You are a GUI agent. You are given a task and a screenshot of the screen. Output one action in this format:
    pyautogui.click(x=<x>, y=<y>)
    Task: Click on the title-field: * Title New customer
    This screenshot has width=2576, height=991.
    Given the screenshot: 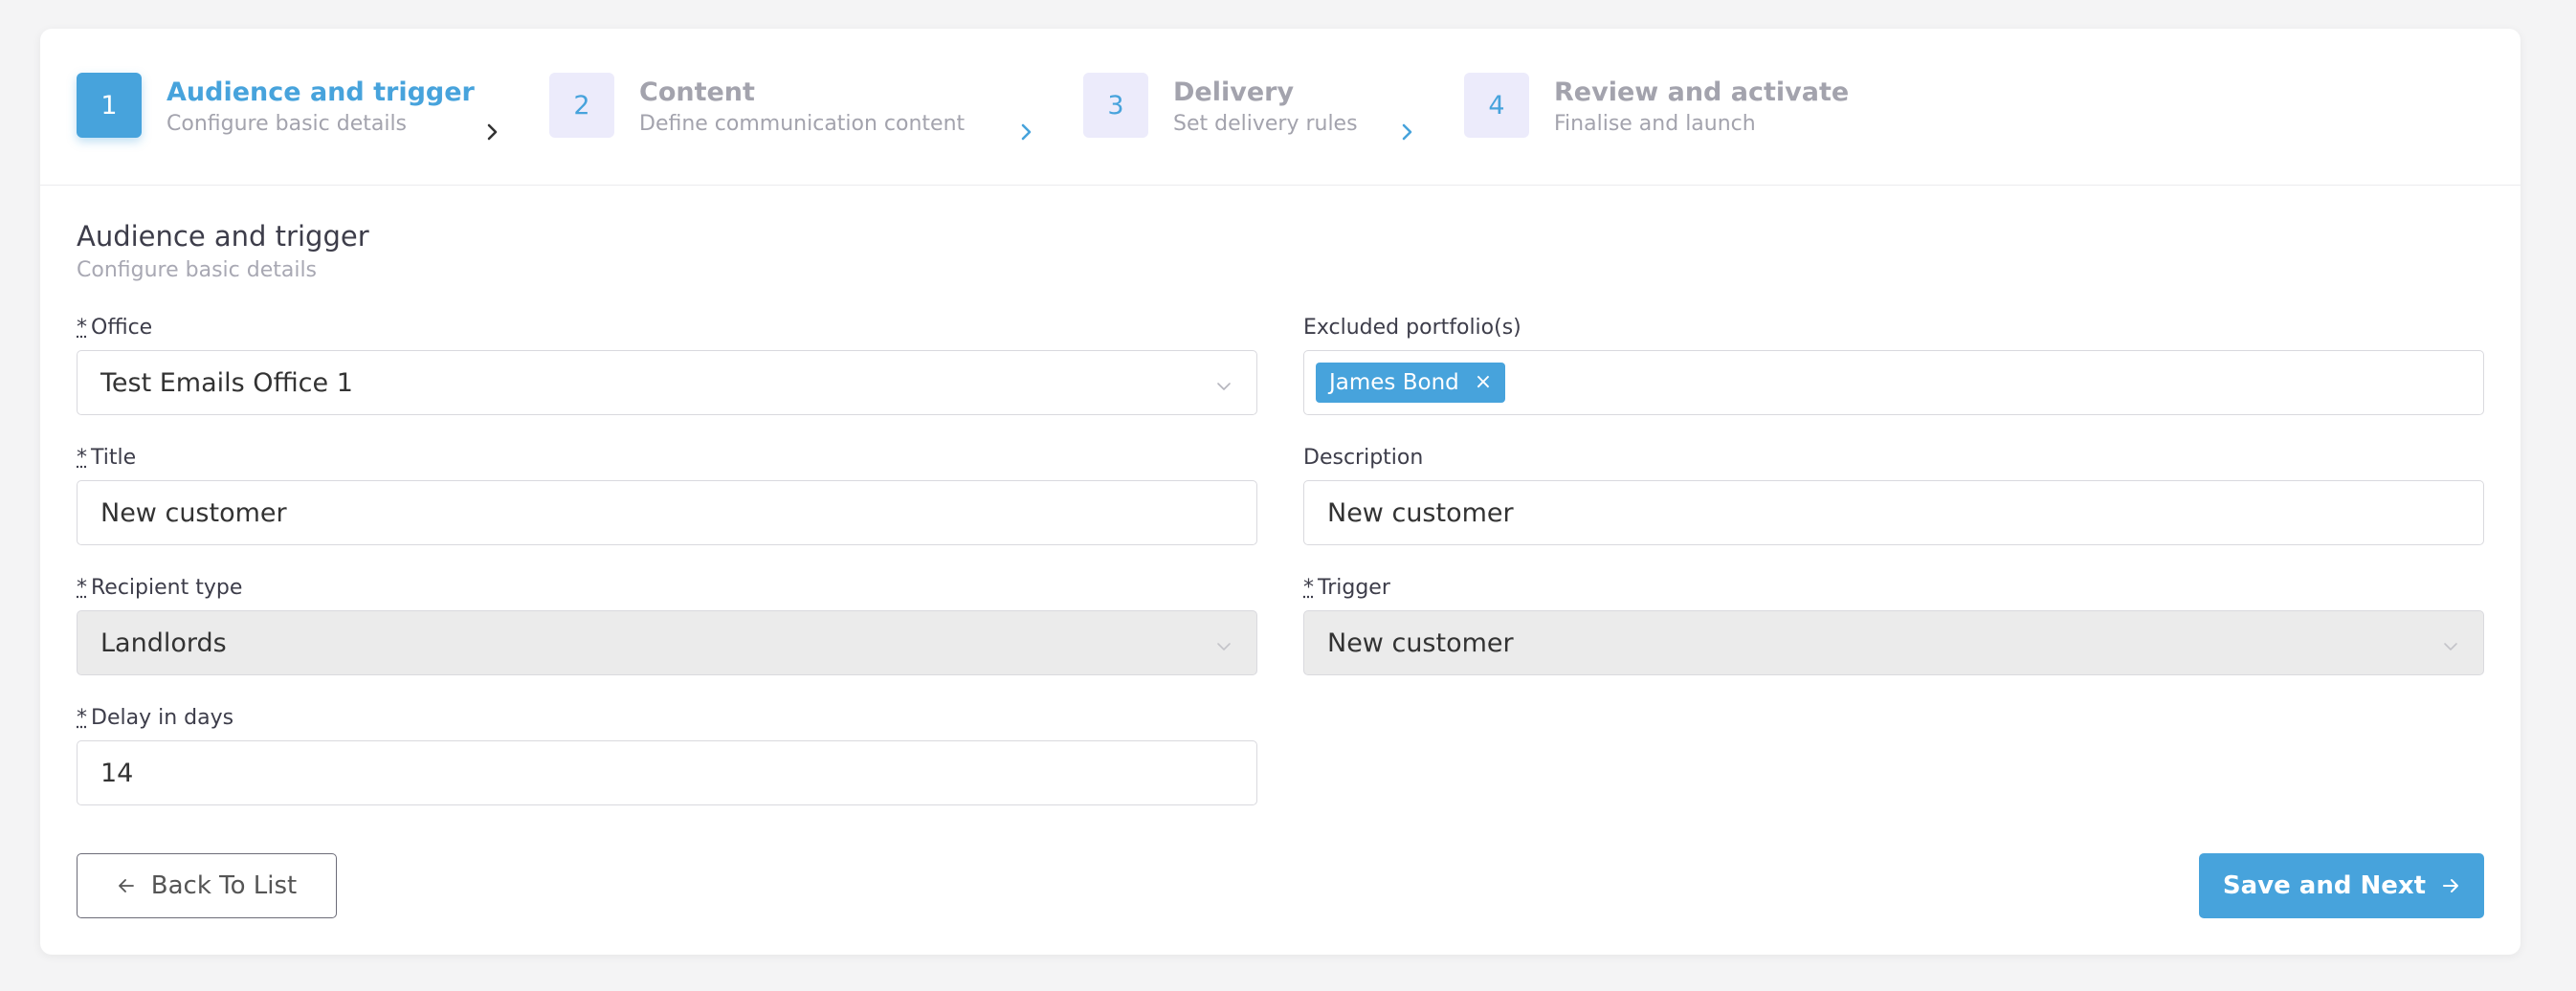 What is the action you would take?
    pyautogui.click(x=667, y=494)
    